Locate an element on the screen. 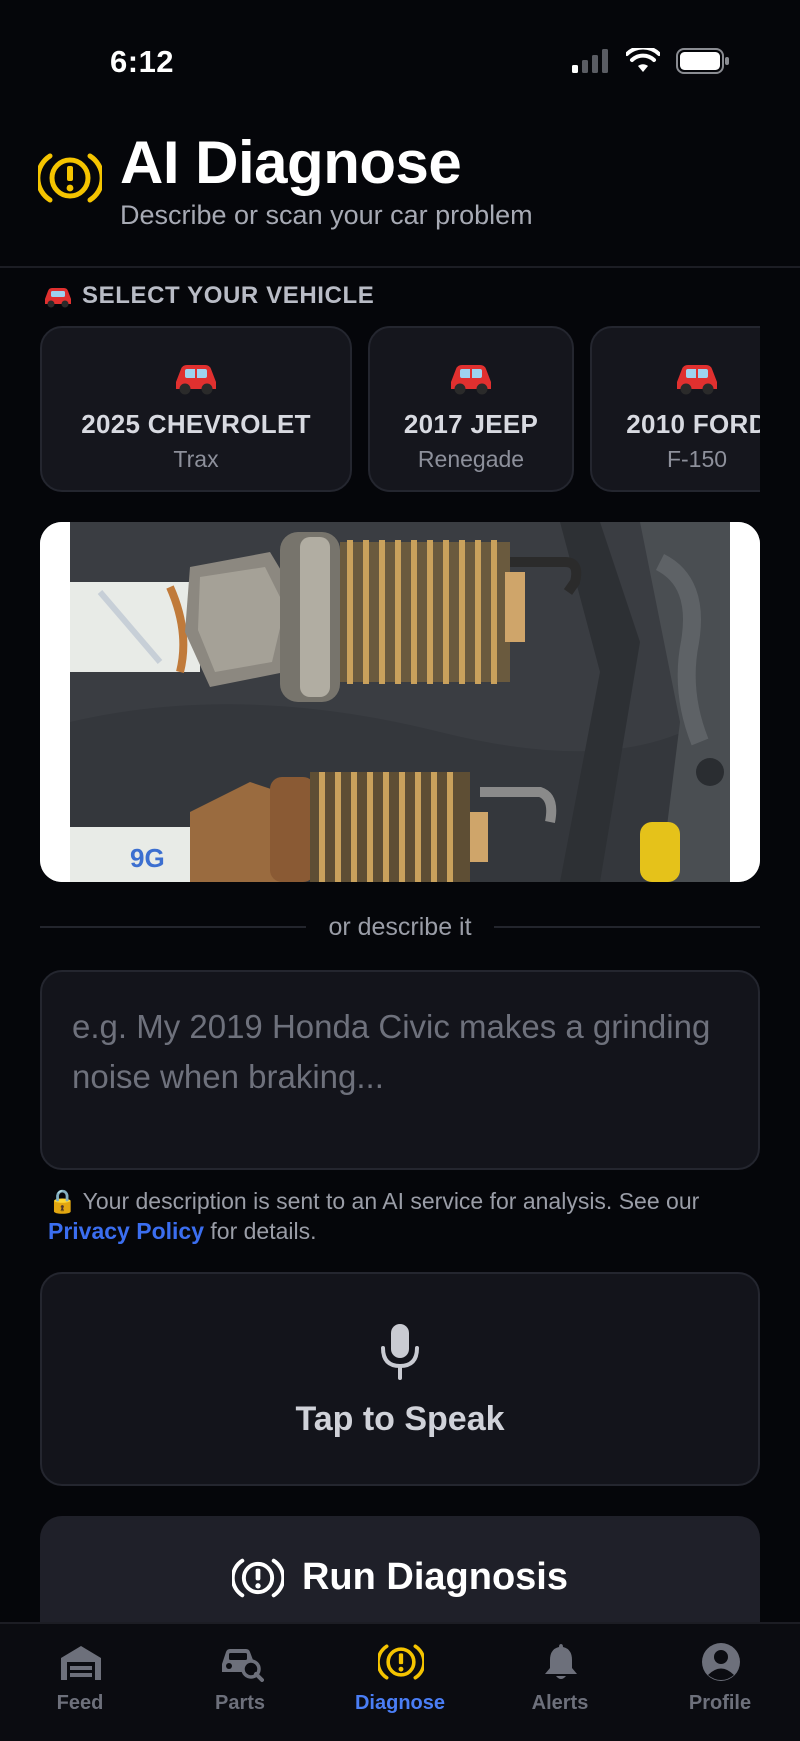 The image size is (800, 1741). bell-icon is located at coordinates (561, 1661).